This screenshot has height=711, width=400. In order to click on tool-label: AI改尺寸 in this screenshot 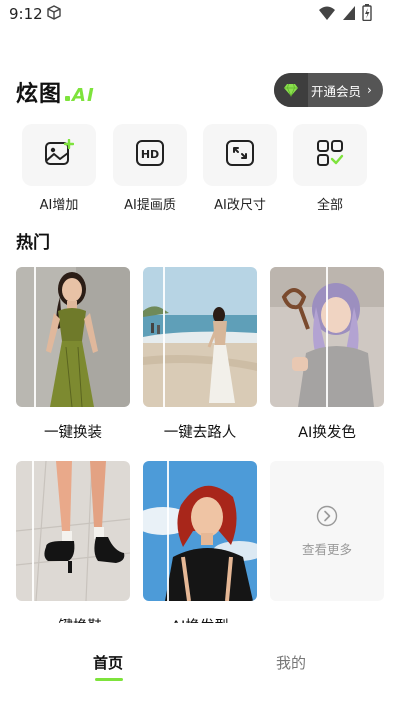, I will do `click(240, 205)`.